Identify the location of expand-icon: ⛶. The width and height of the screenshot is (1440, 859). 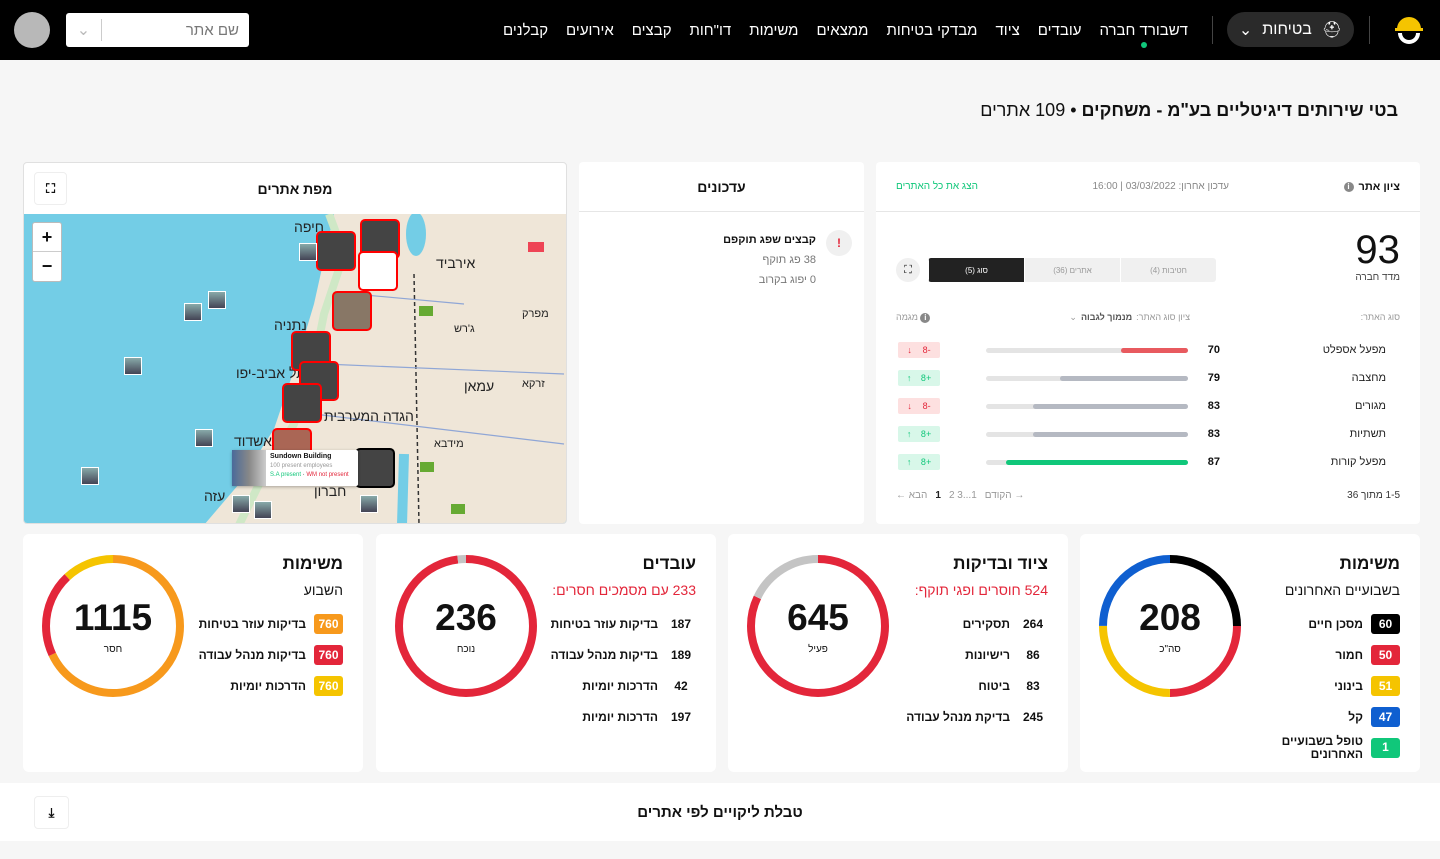
(908, 270).